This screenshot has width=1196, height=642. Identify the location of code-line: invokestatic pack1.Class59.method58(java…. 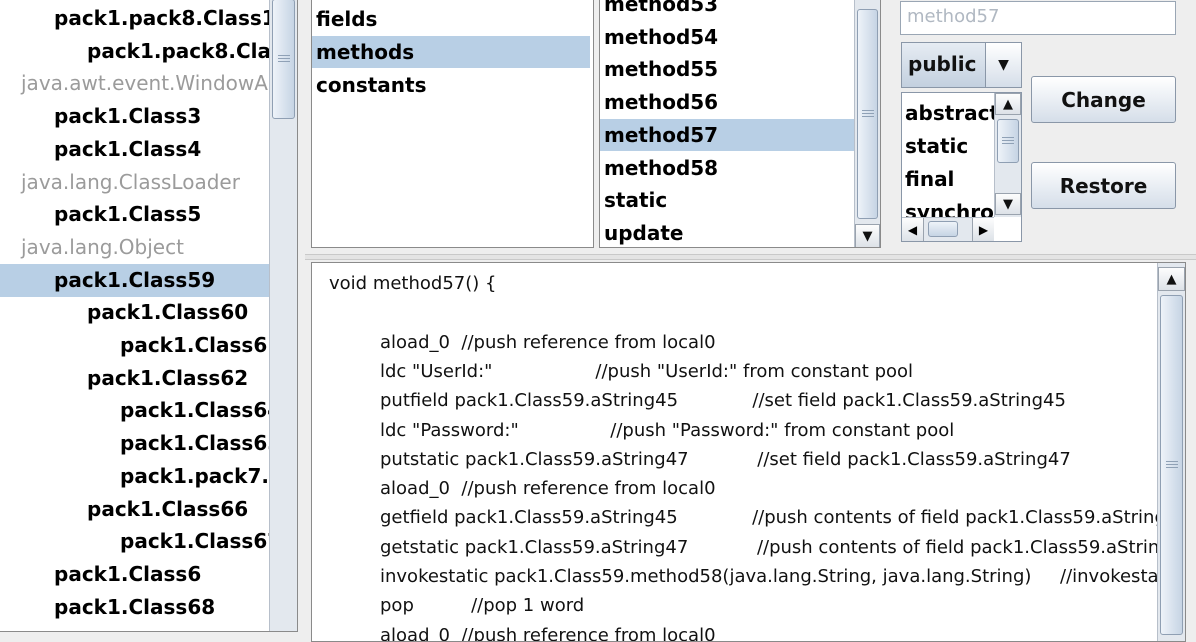
(768, 576).